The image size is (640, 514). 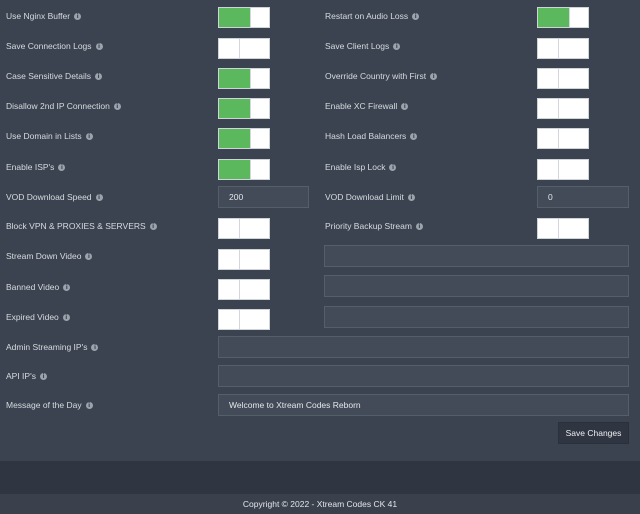 What do you see at coordinates (423, 347) in the screenshot?
I see `admin-streaming-ips-input` at bounding box center [423, 347].